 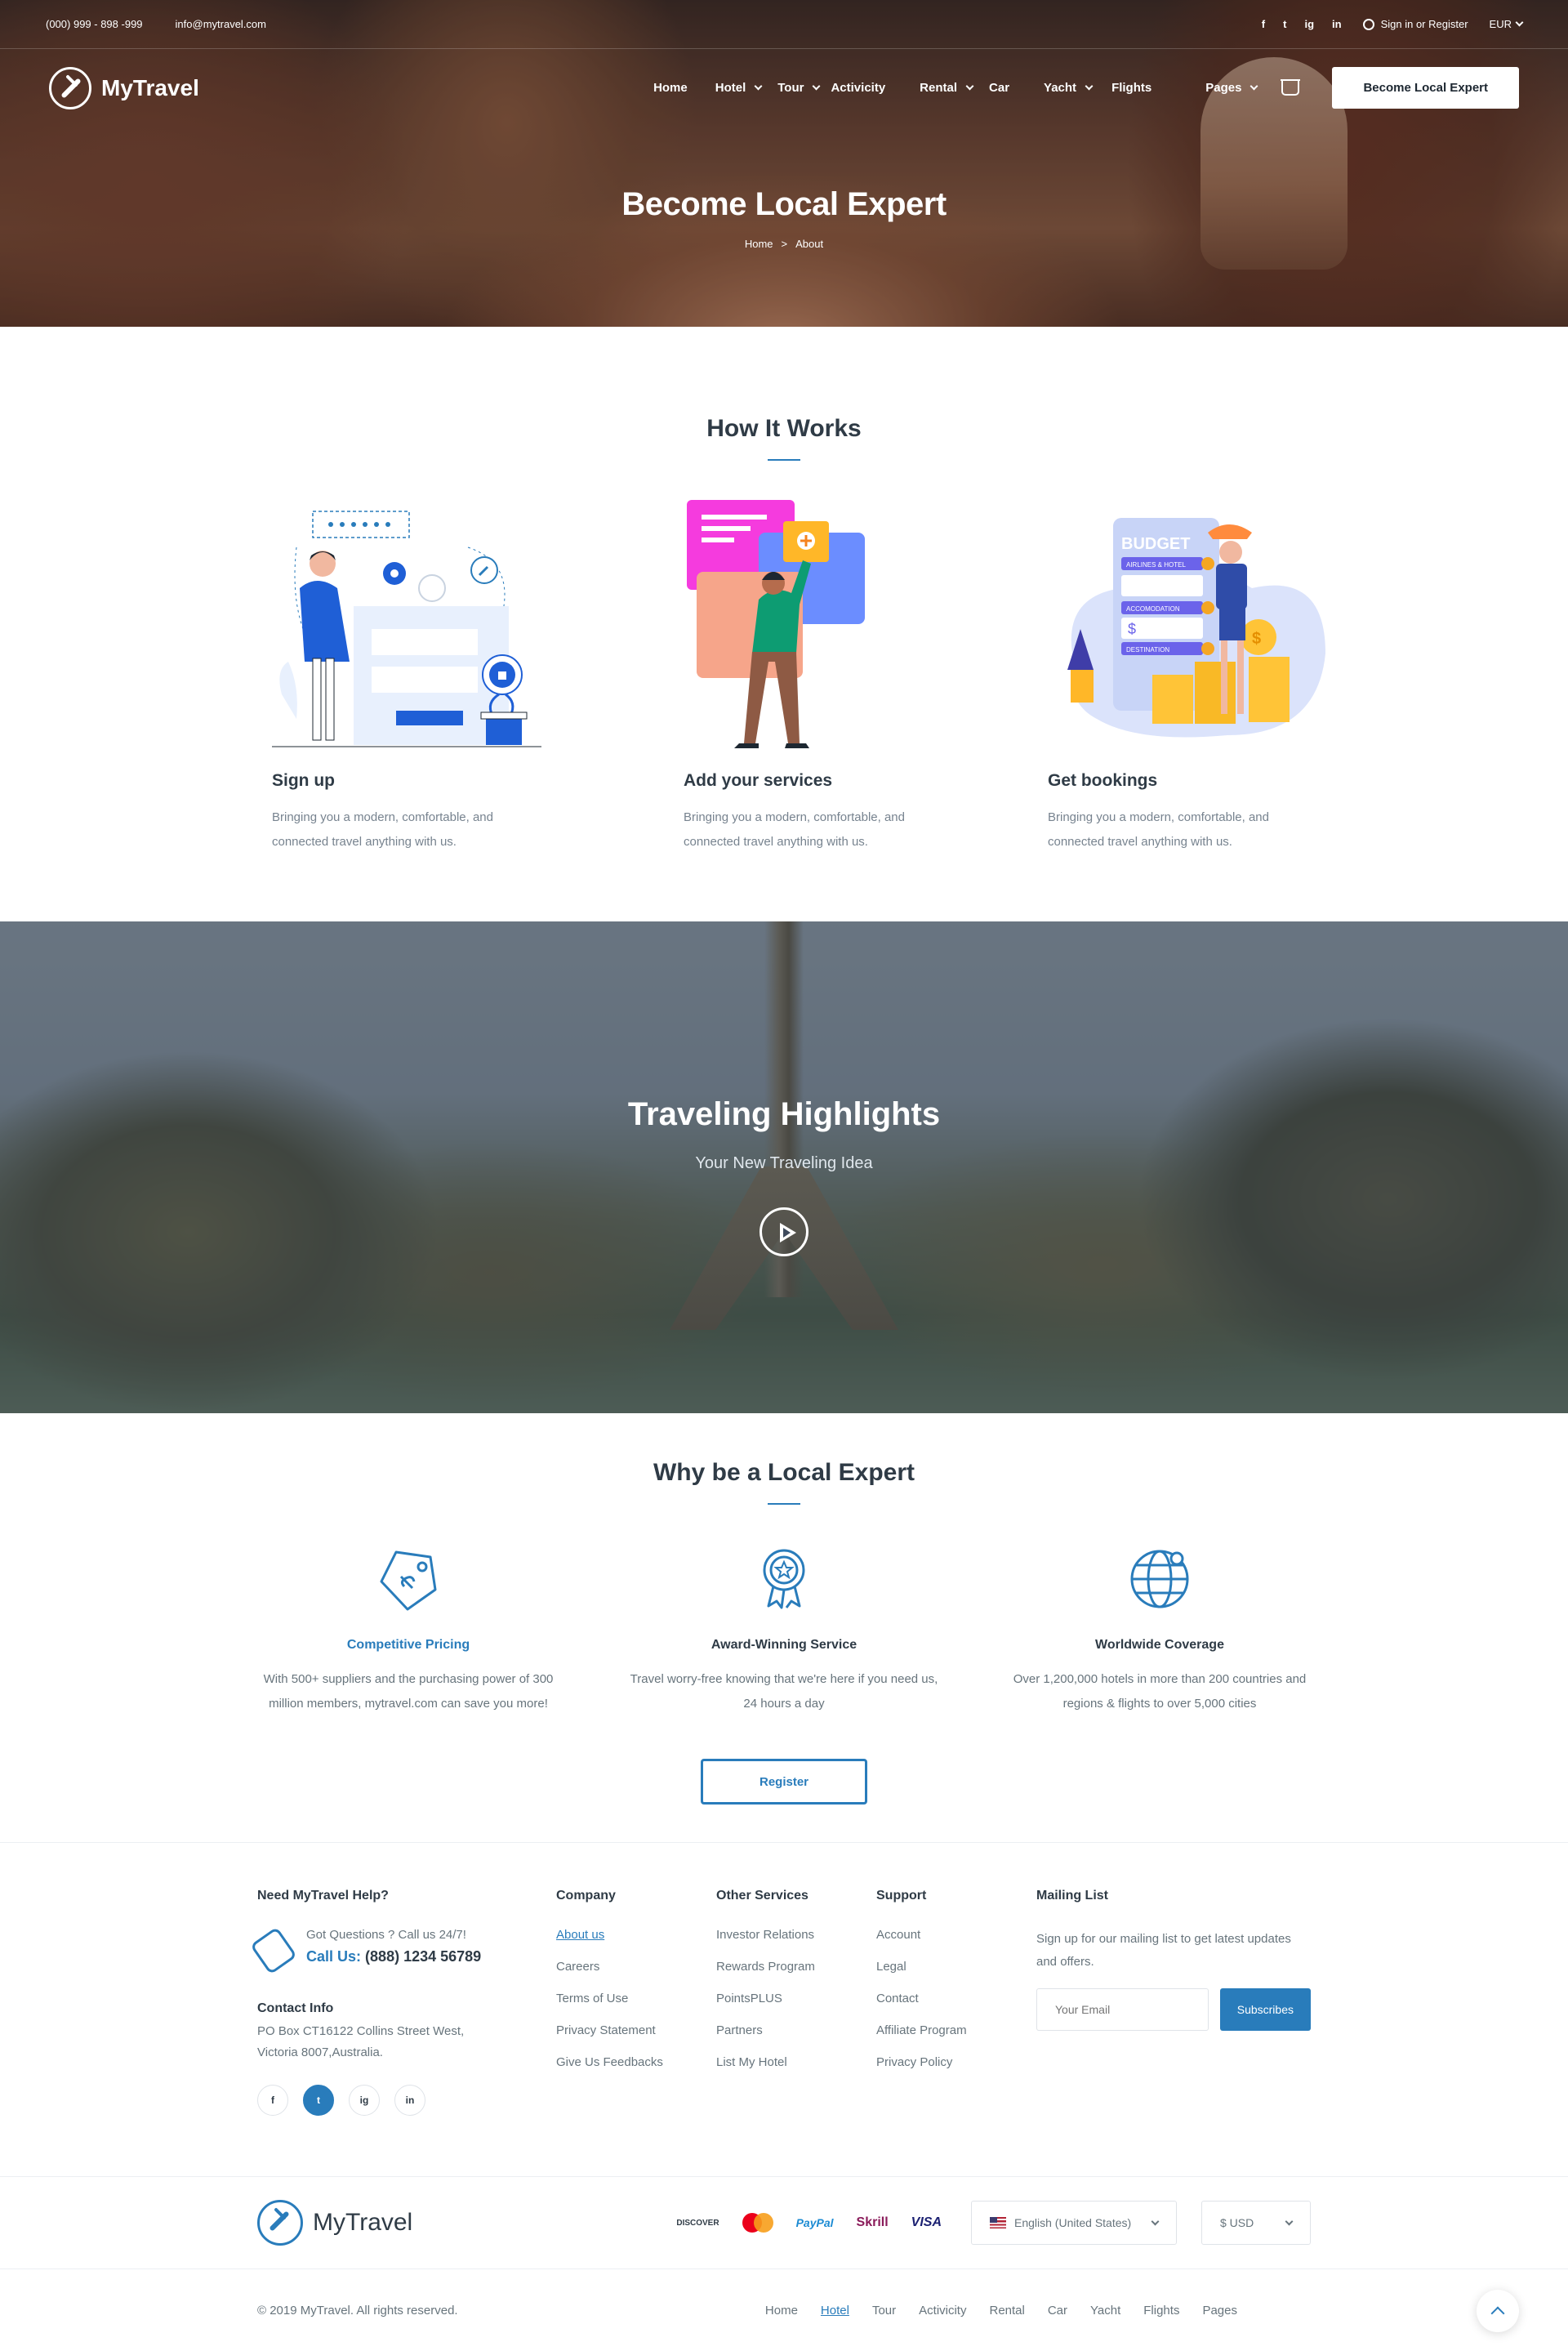 I want to click on language-value: English (United States), so click(x=1073, y=2222).